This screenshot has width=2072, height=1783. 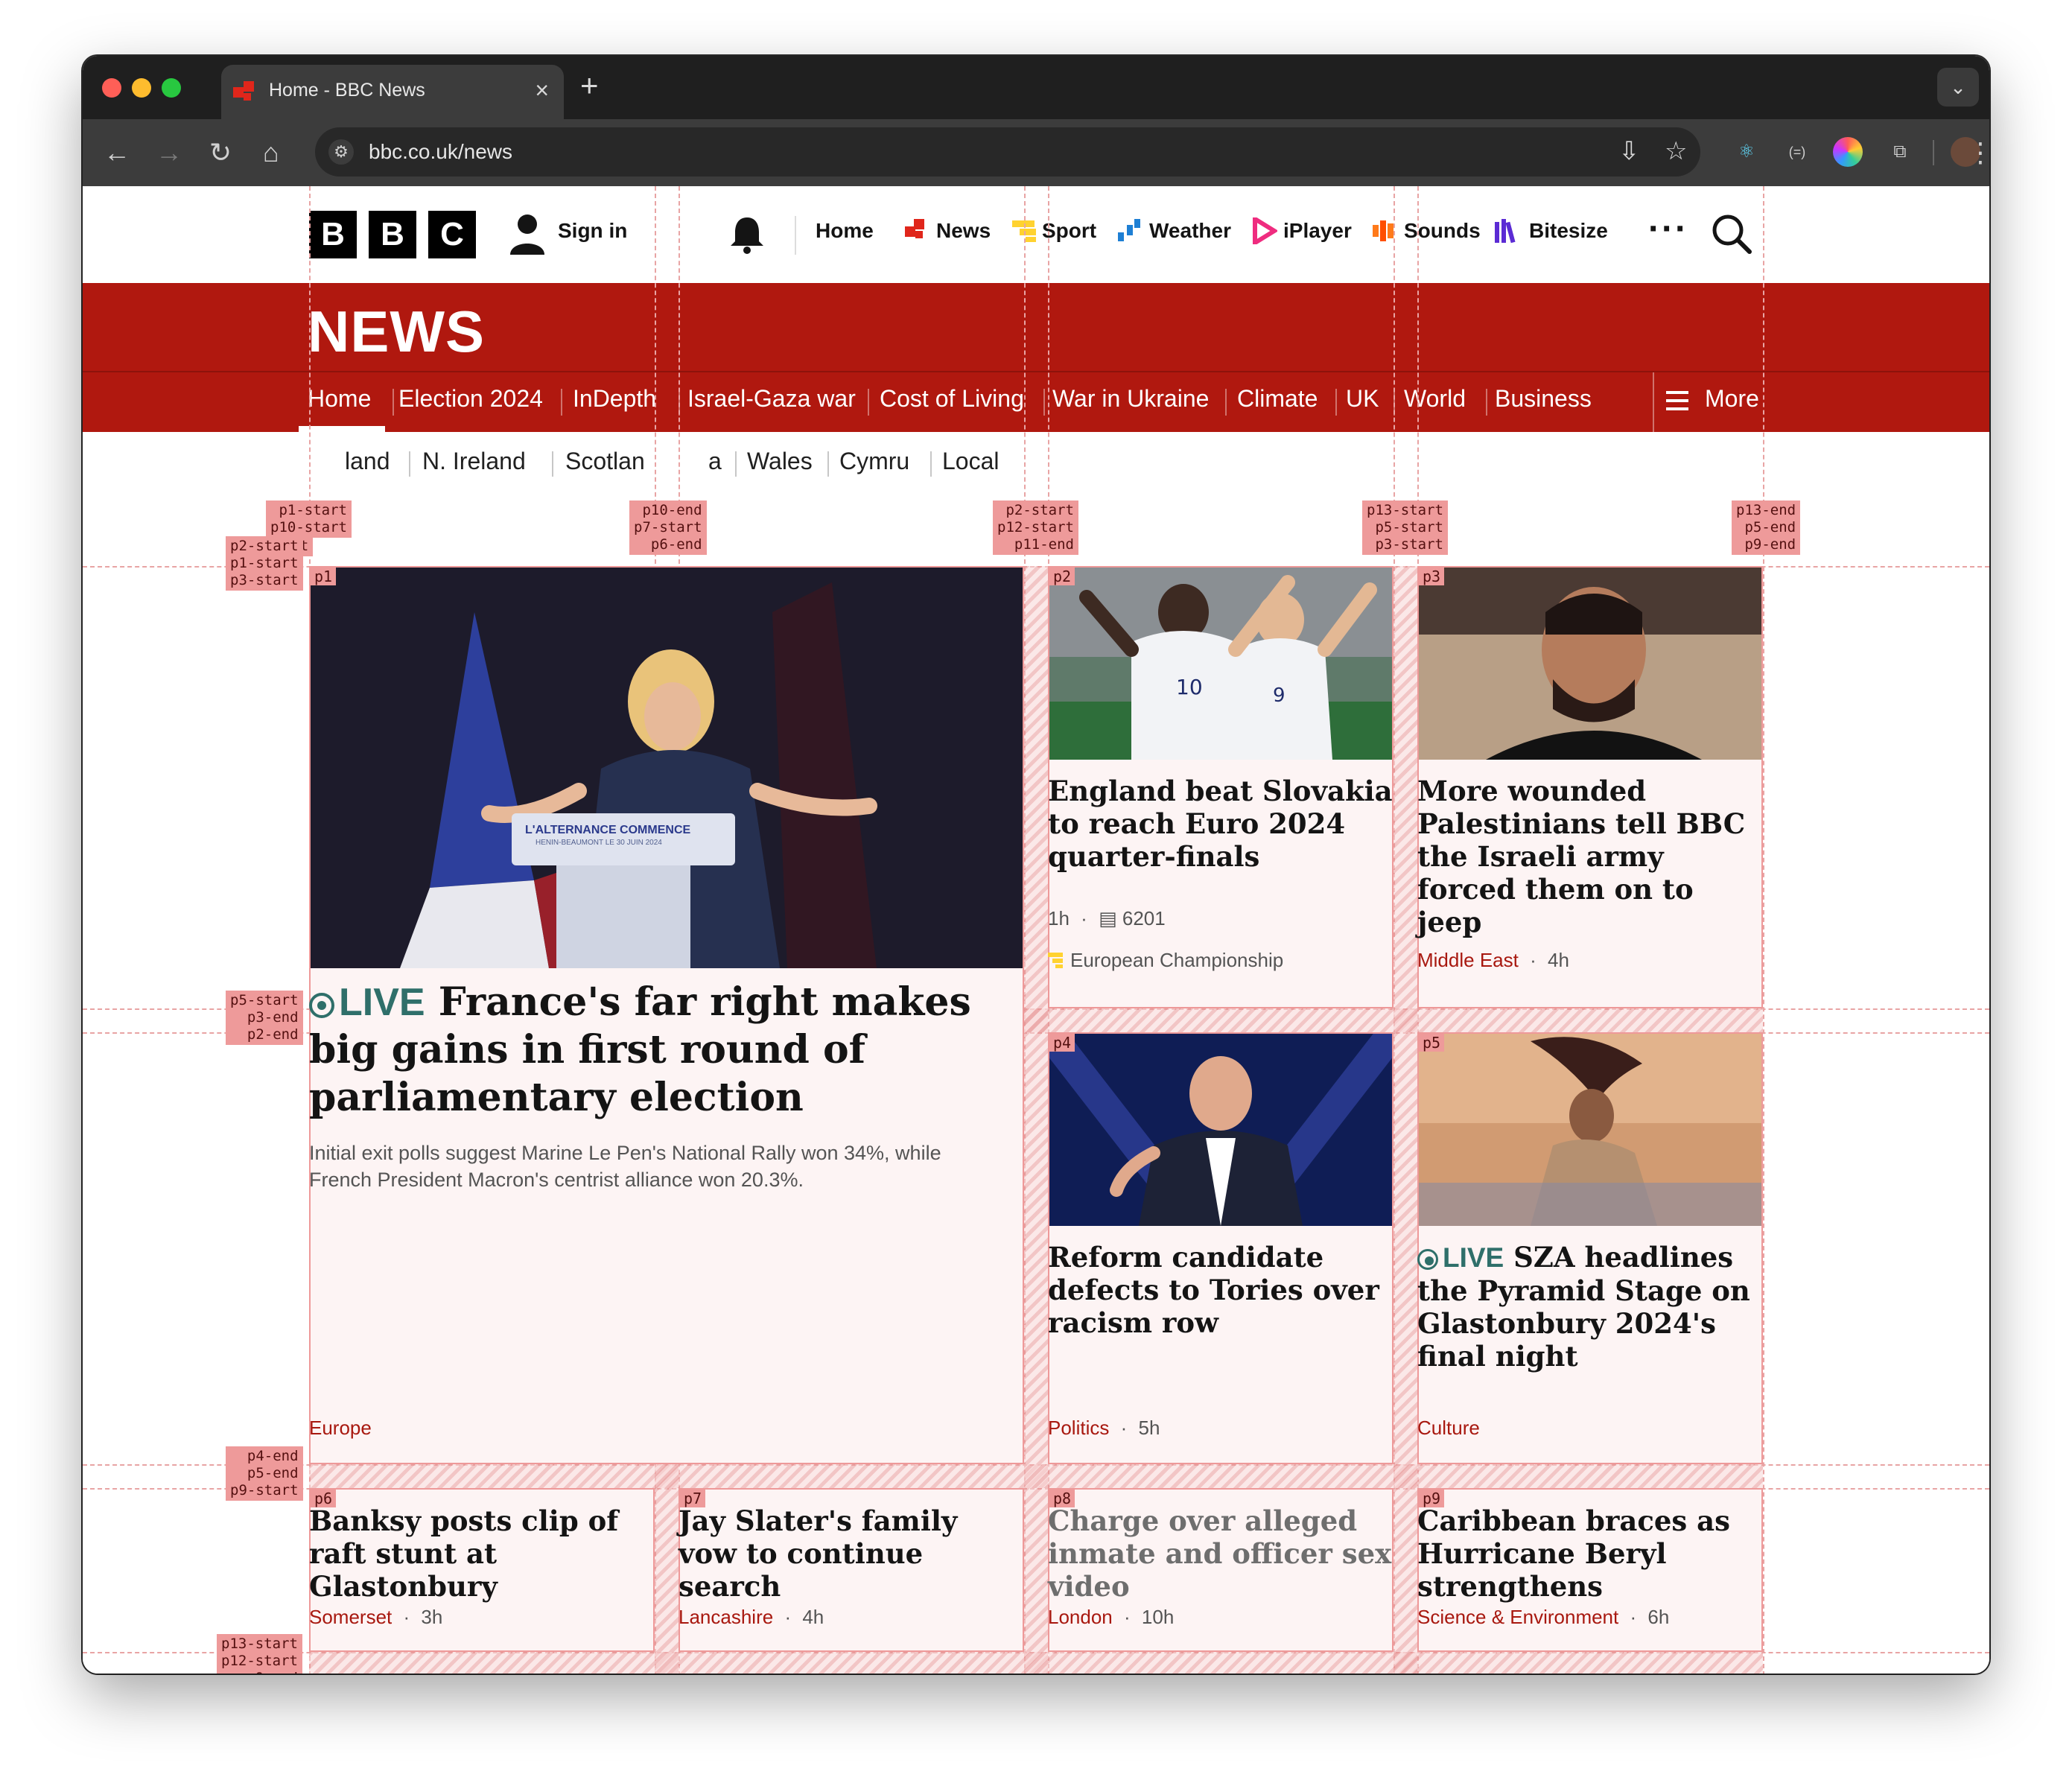 What do you see at coordinates (221, 153) in the screenshot?
I see `reload-icon: ↻` at bounding box center [221, 153].